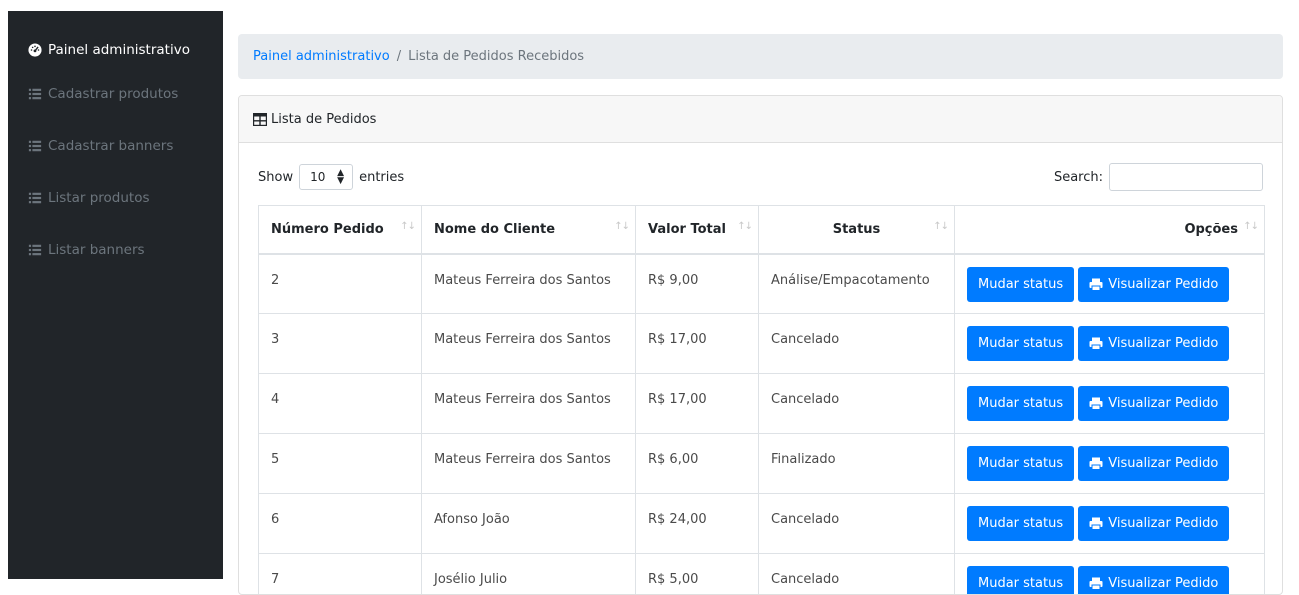 This screenshot has width=1299, height=595. I want to click on cell-numero: 5, so click(340, 464).